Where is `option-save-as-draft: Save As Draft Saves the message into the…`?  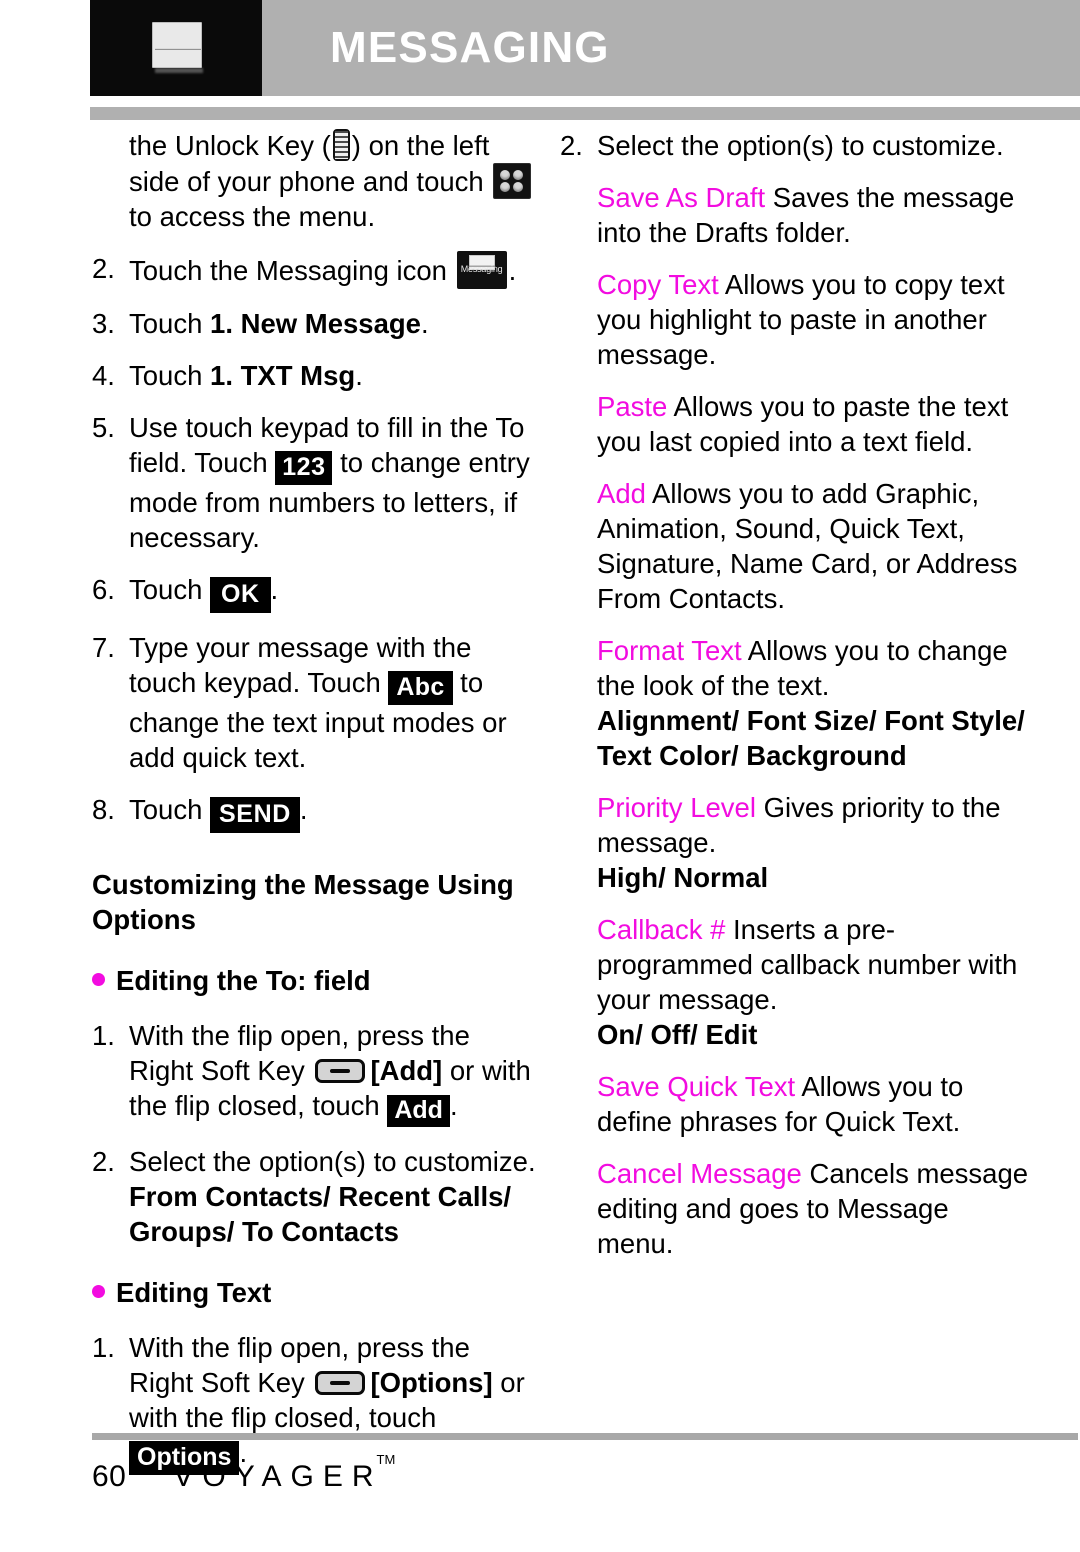 option-save-as-draft: Save As Draft Saves the message into the… is located at coordinates (795, 215).